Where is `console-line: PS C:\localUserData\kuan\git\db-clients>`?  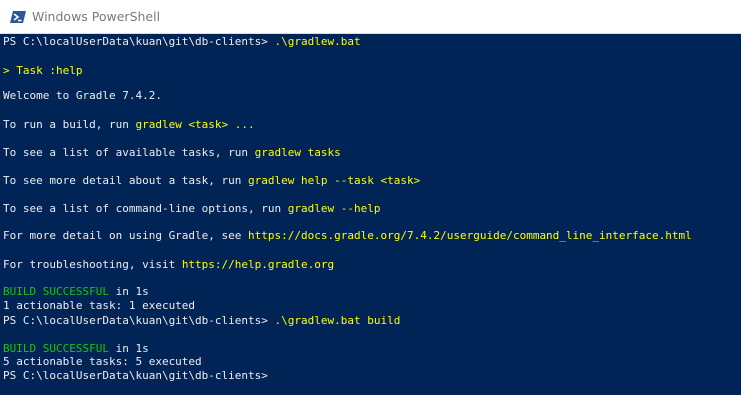 console-line: PS C:\localUserData\kuan\git\db-clients> is located at coordinates (135, 376).